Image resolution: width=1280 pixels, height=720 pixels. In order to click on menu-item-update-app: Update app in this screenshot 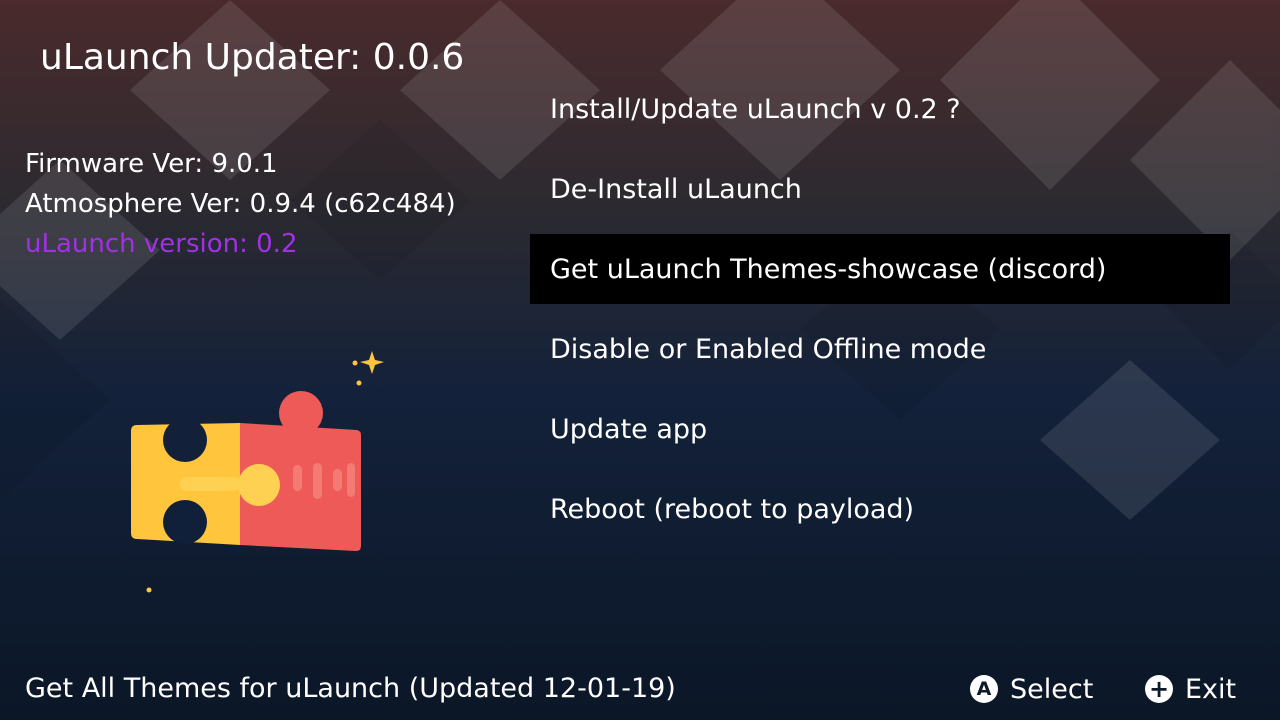, I will do `click(880, 429)`.